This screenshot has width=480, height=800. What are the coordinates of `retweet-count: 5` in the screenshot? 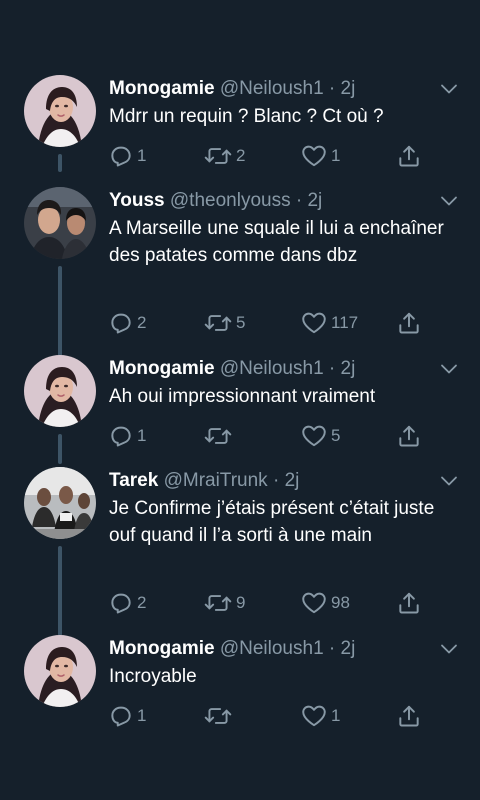 It's located at (241, 322).